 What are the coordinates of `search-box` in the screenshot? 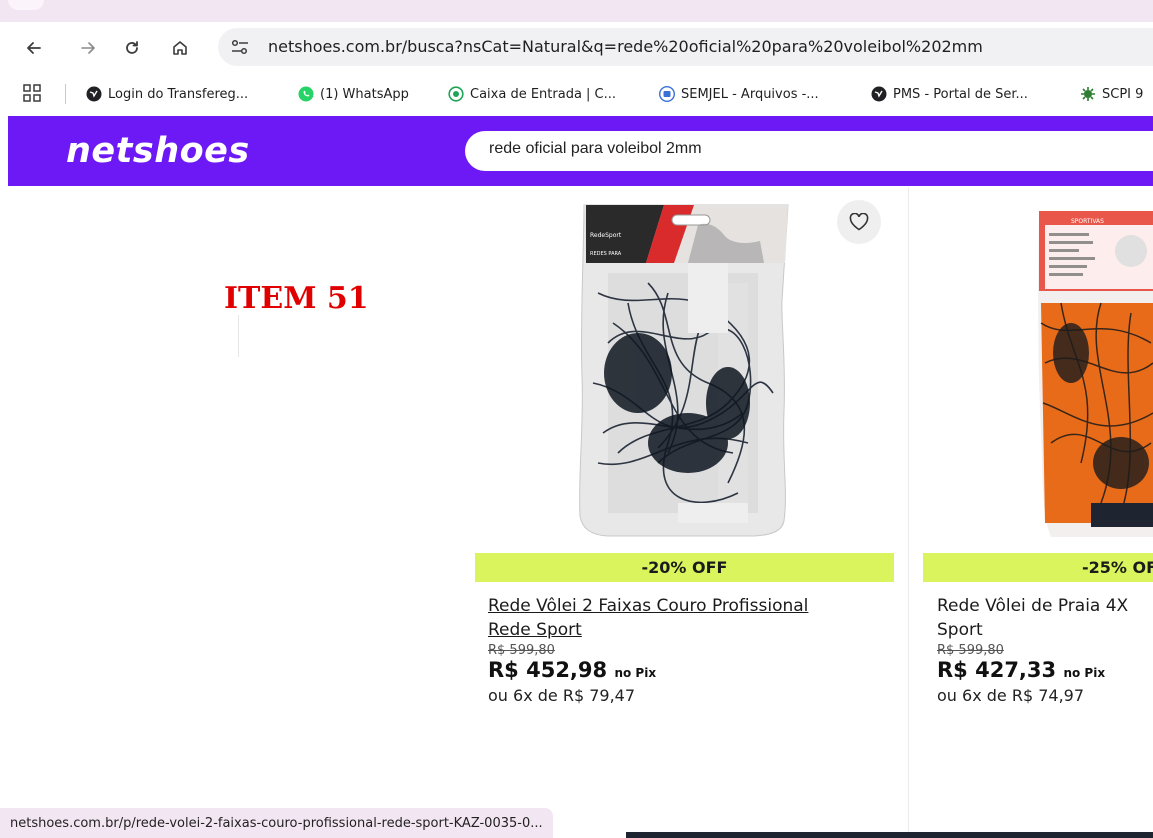 It's located at (809, 151).